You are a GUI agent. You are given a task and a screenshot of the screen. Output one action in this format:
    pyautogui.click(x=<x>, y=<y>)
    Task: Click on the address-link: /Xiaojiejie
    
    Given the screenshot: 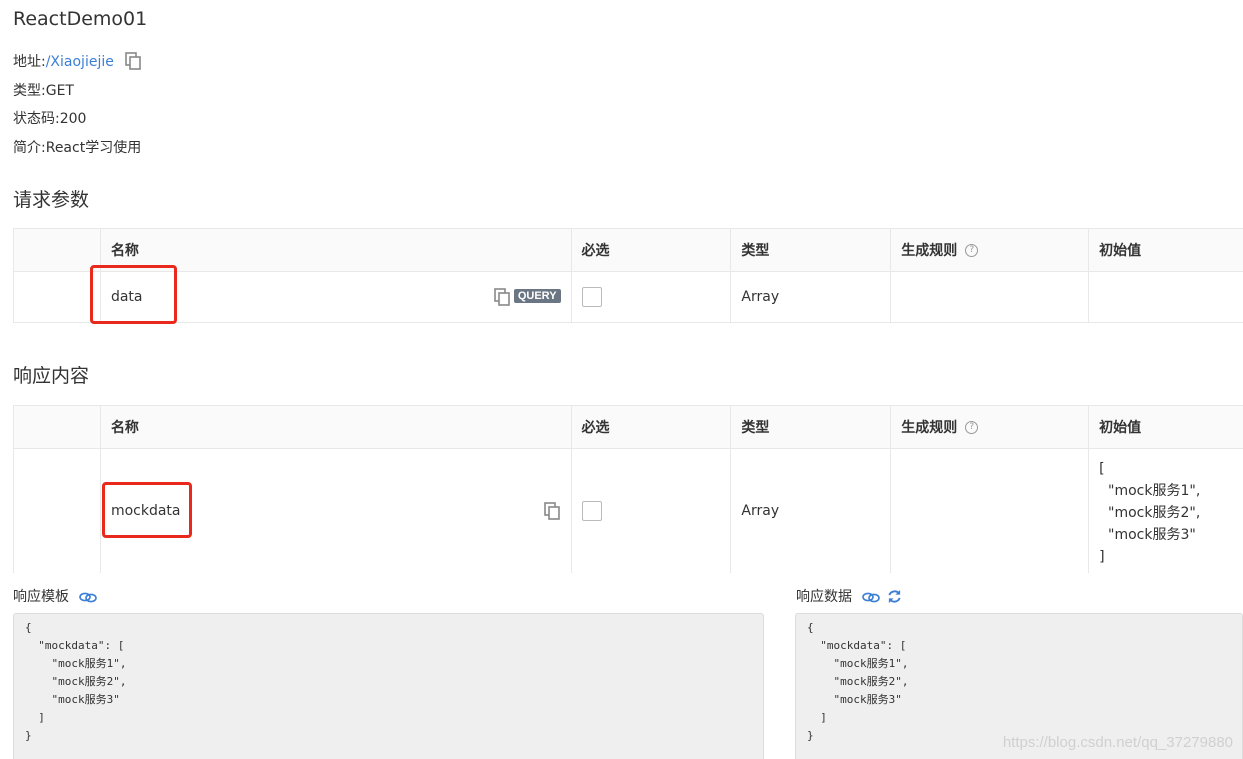 What is the action you would take?
    pyautogui.click(x=80, y=62)
    